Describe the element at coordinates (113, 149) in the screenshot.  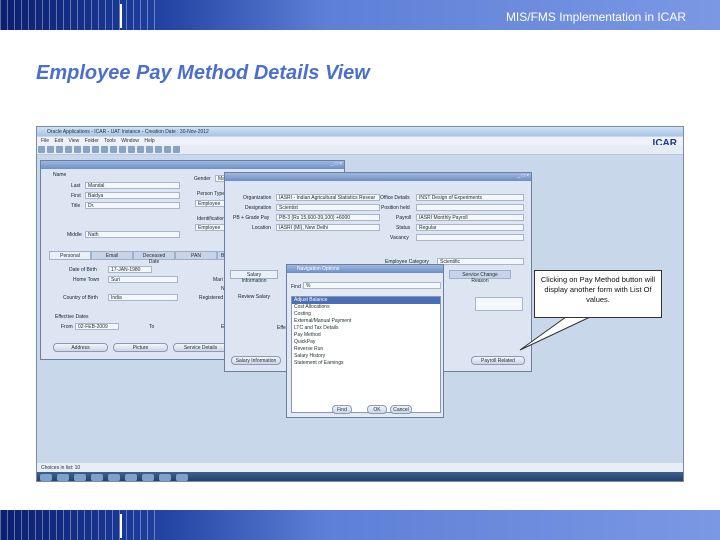
I see `clear-icon` at that location.